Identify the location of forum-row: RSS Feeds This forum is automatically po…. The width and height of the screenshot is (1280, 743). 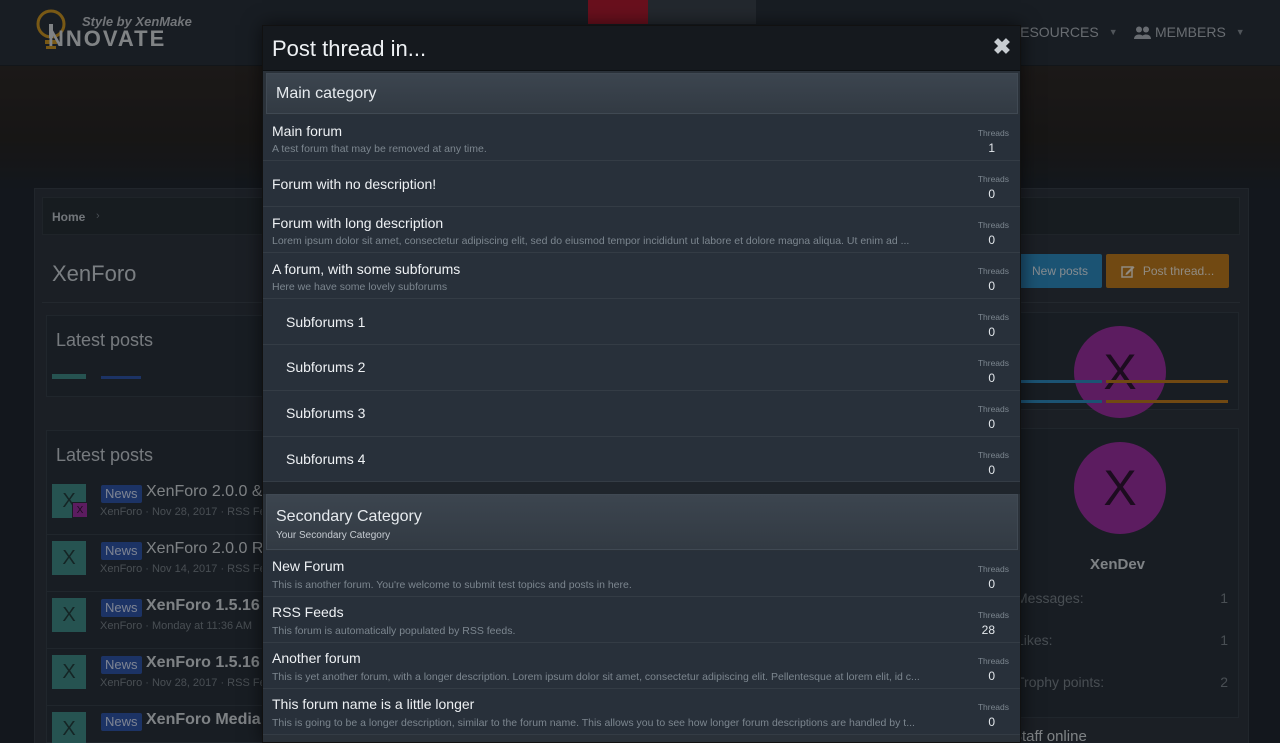
(641, 620).